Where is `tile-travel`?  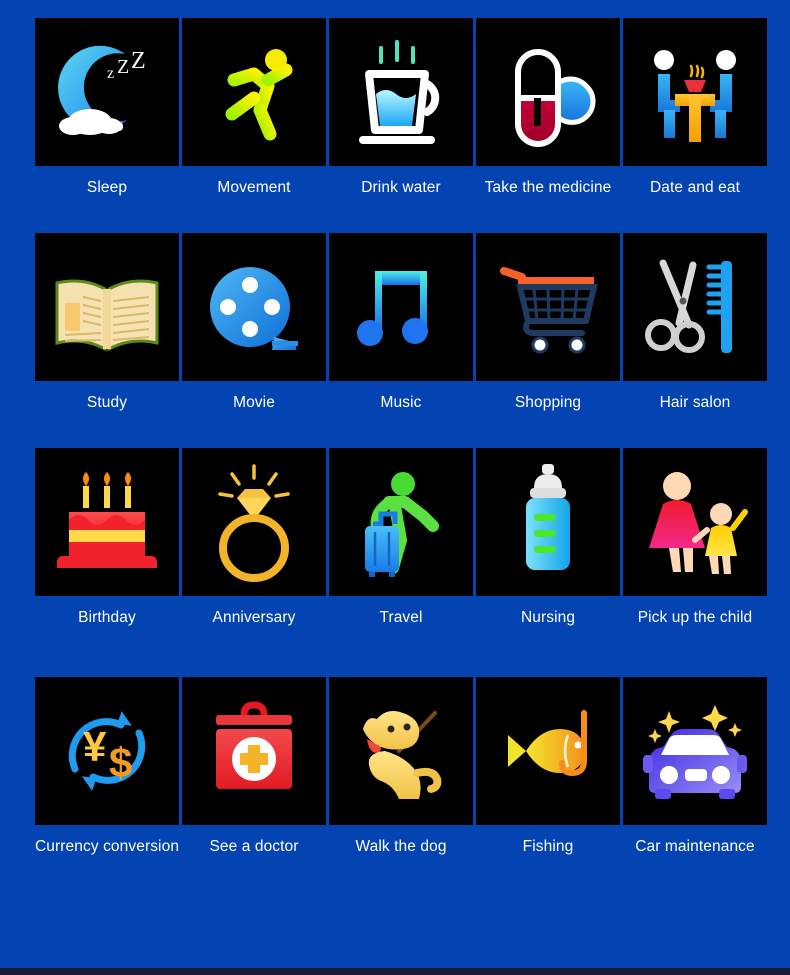 tile-travel is located at coordinates (401, 522).